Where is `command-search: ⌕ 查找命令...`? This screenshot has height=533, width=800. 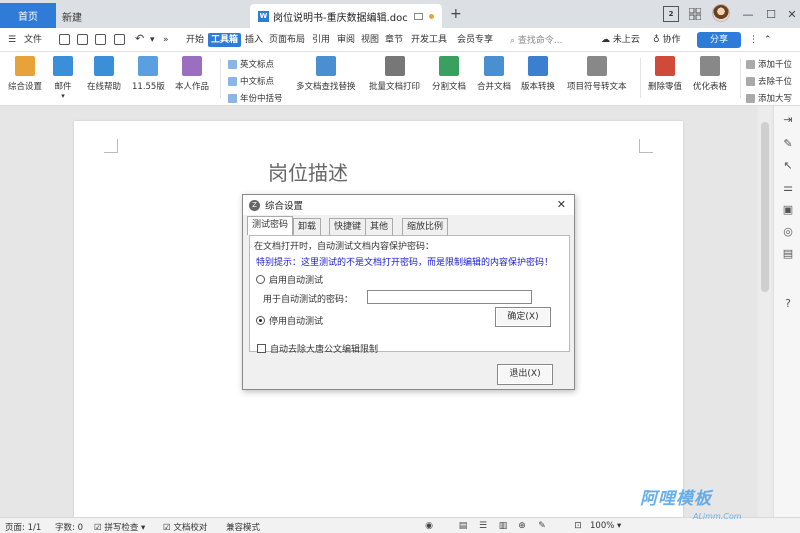
command-search: ⌕ 查找命令... is located at coordinates (536, 39).